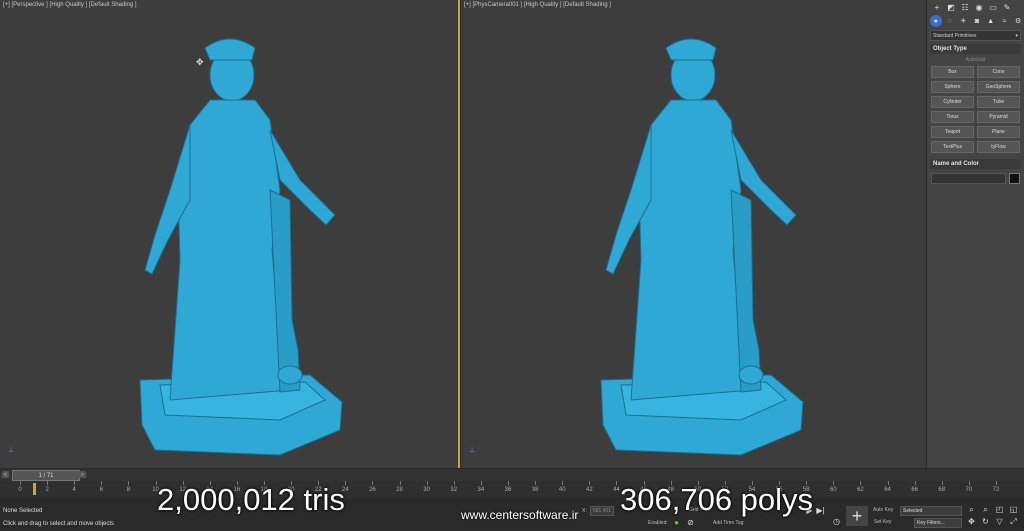 The width and height of the screenshot is (1024, 531). Describe the element at coordinates (512, 475) in the screenshot. I see `time-slider: < 1 / 71 >` at that location.